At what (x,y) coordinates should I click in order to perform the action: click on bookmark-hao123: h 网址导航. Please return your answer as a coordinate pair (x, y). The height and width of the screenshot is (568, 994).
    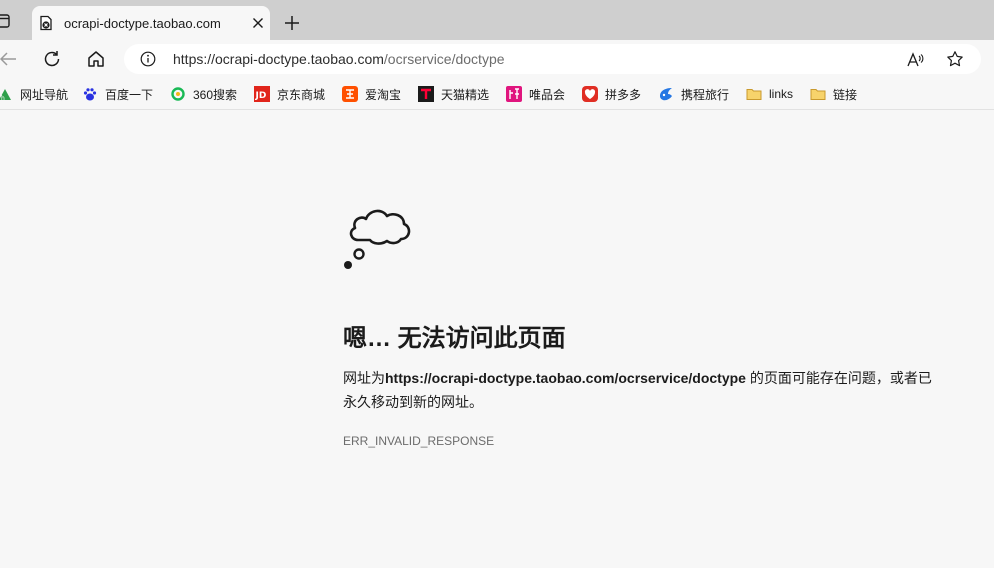
    Looking at the image, I should click on (34, 94).